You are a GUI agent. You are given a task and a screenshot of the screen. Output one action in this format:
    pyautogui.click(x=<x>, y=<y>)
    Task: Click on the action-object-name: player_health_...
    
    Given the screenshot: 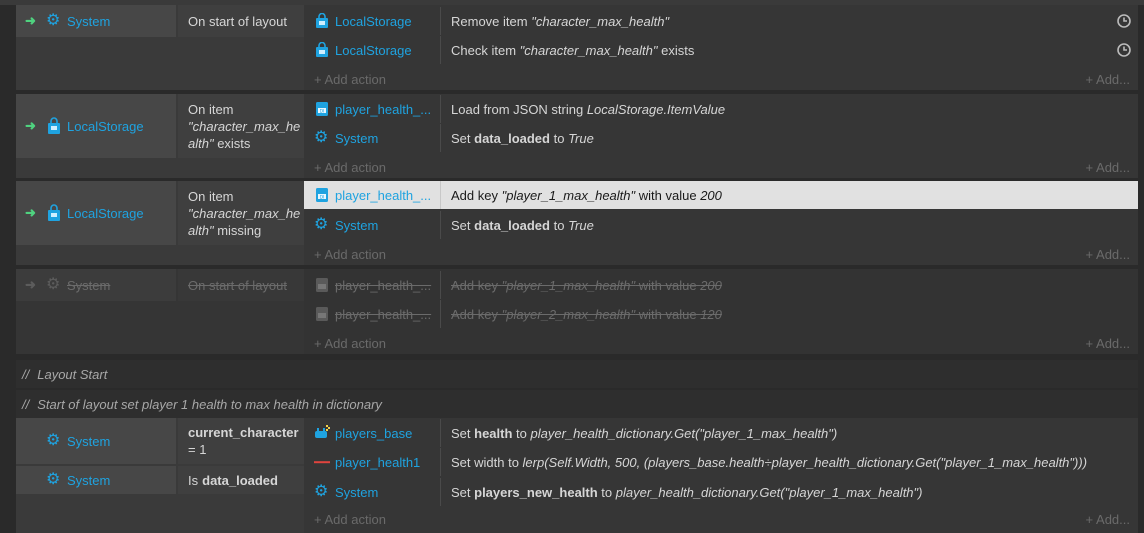 What is the action you would take?
    pyautogui.click(x=383, y=109)
    